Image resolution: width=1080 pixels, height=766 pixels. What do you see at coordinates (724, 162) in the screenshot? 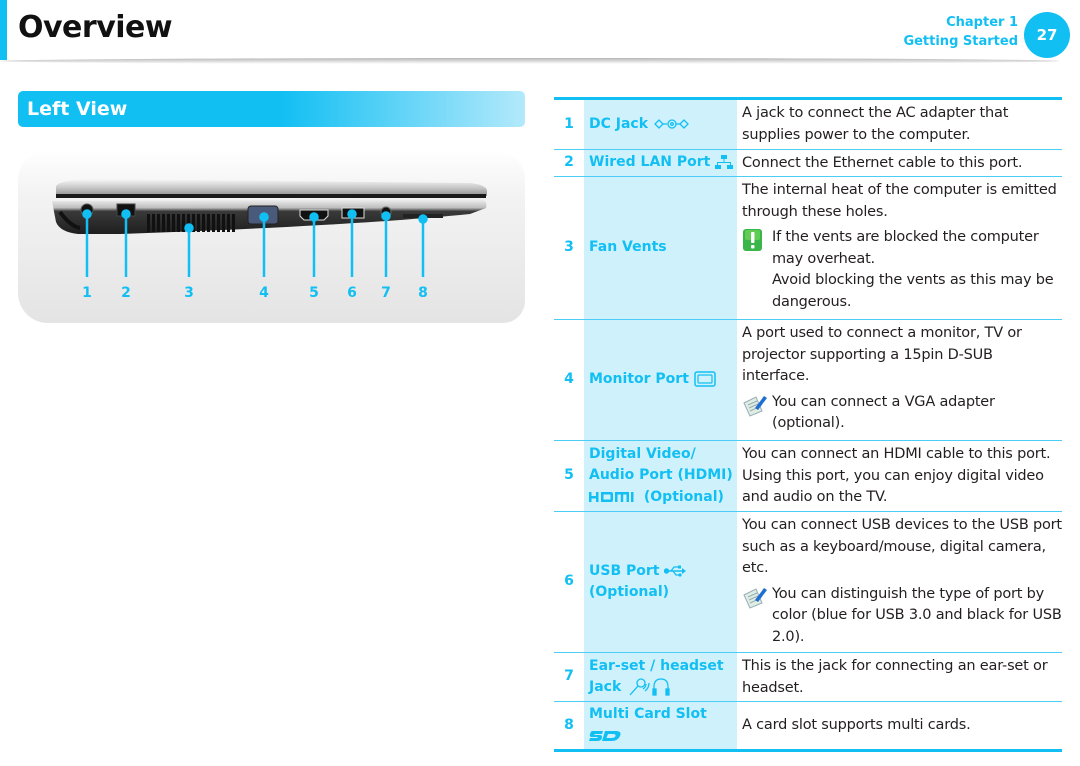
I see `lan-icon` at bounding box center [724, 162].